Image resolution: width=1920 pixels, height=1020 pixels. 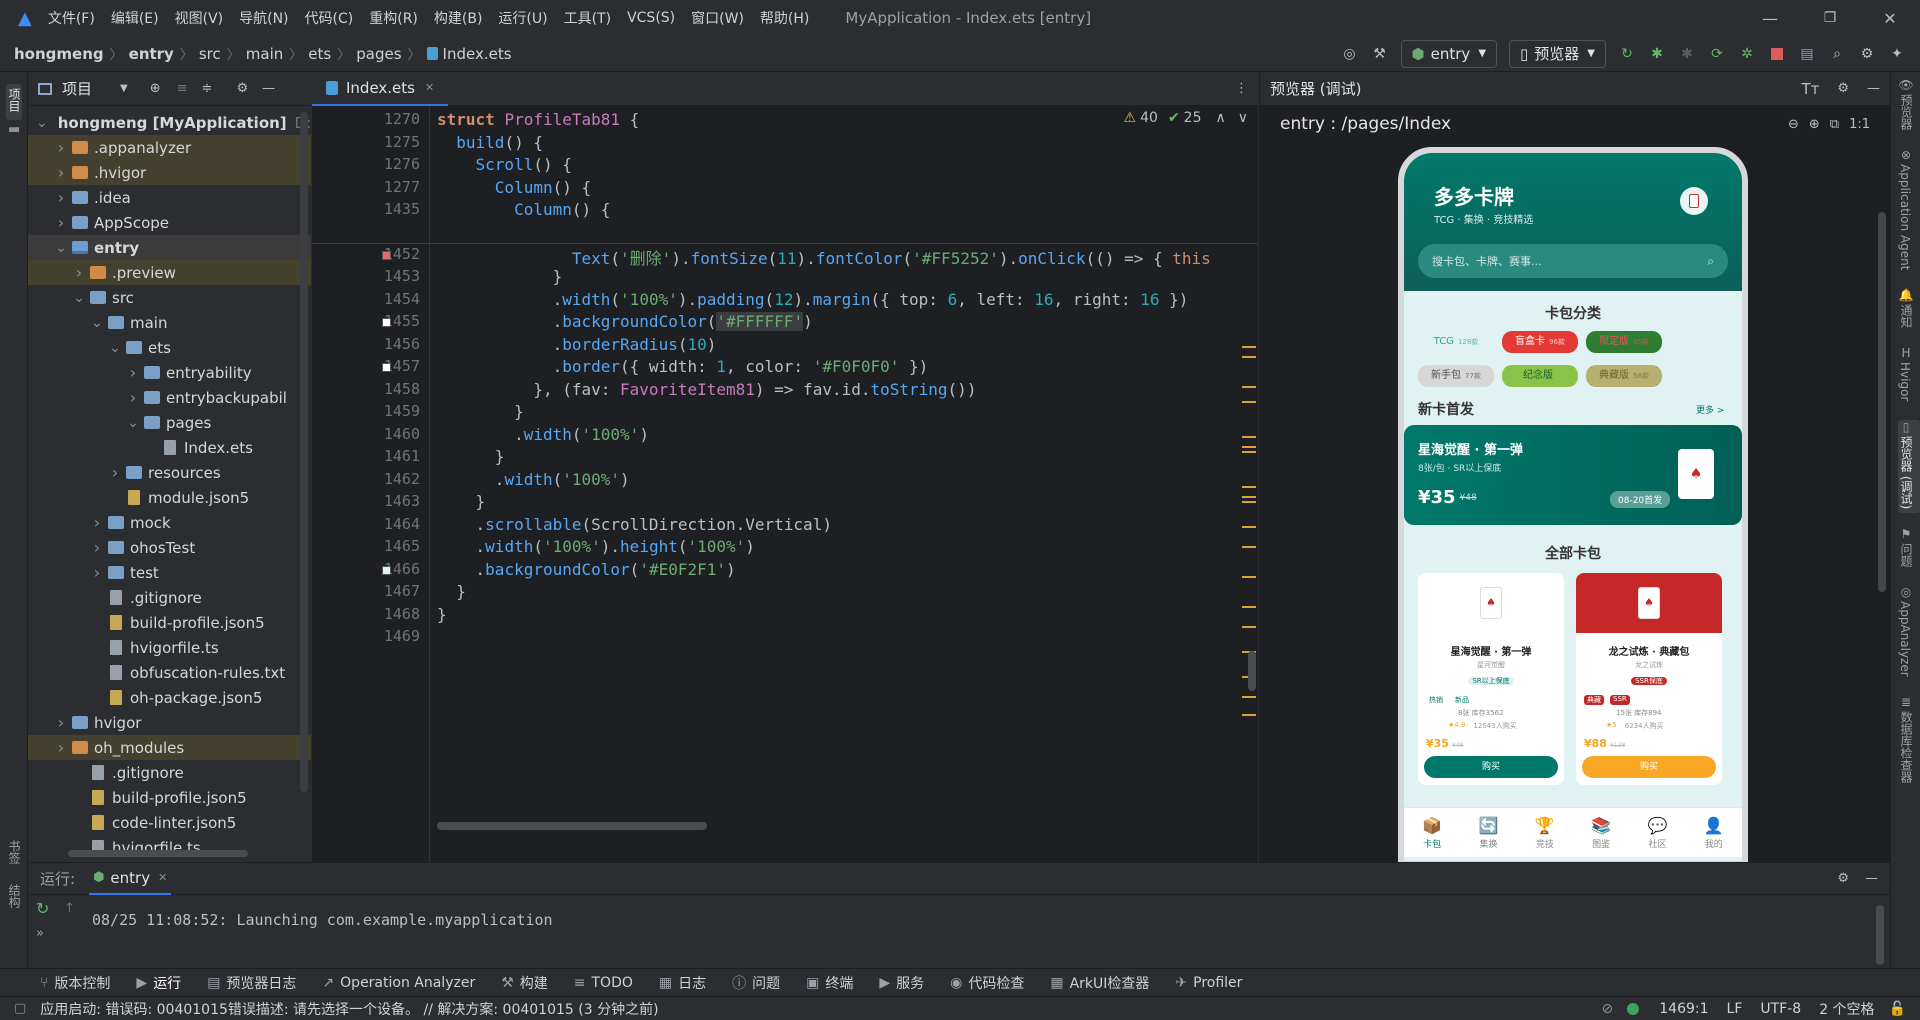 I want to click on tree-item: › entryability, so click(x=169, y=372).